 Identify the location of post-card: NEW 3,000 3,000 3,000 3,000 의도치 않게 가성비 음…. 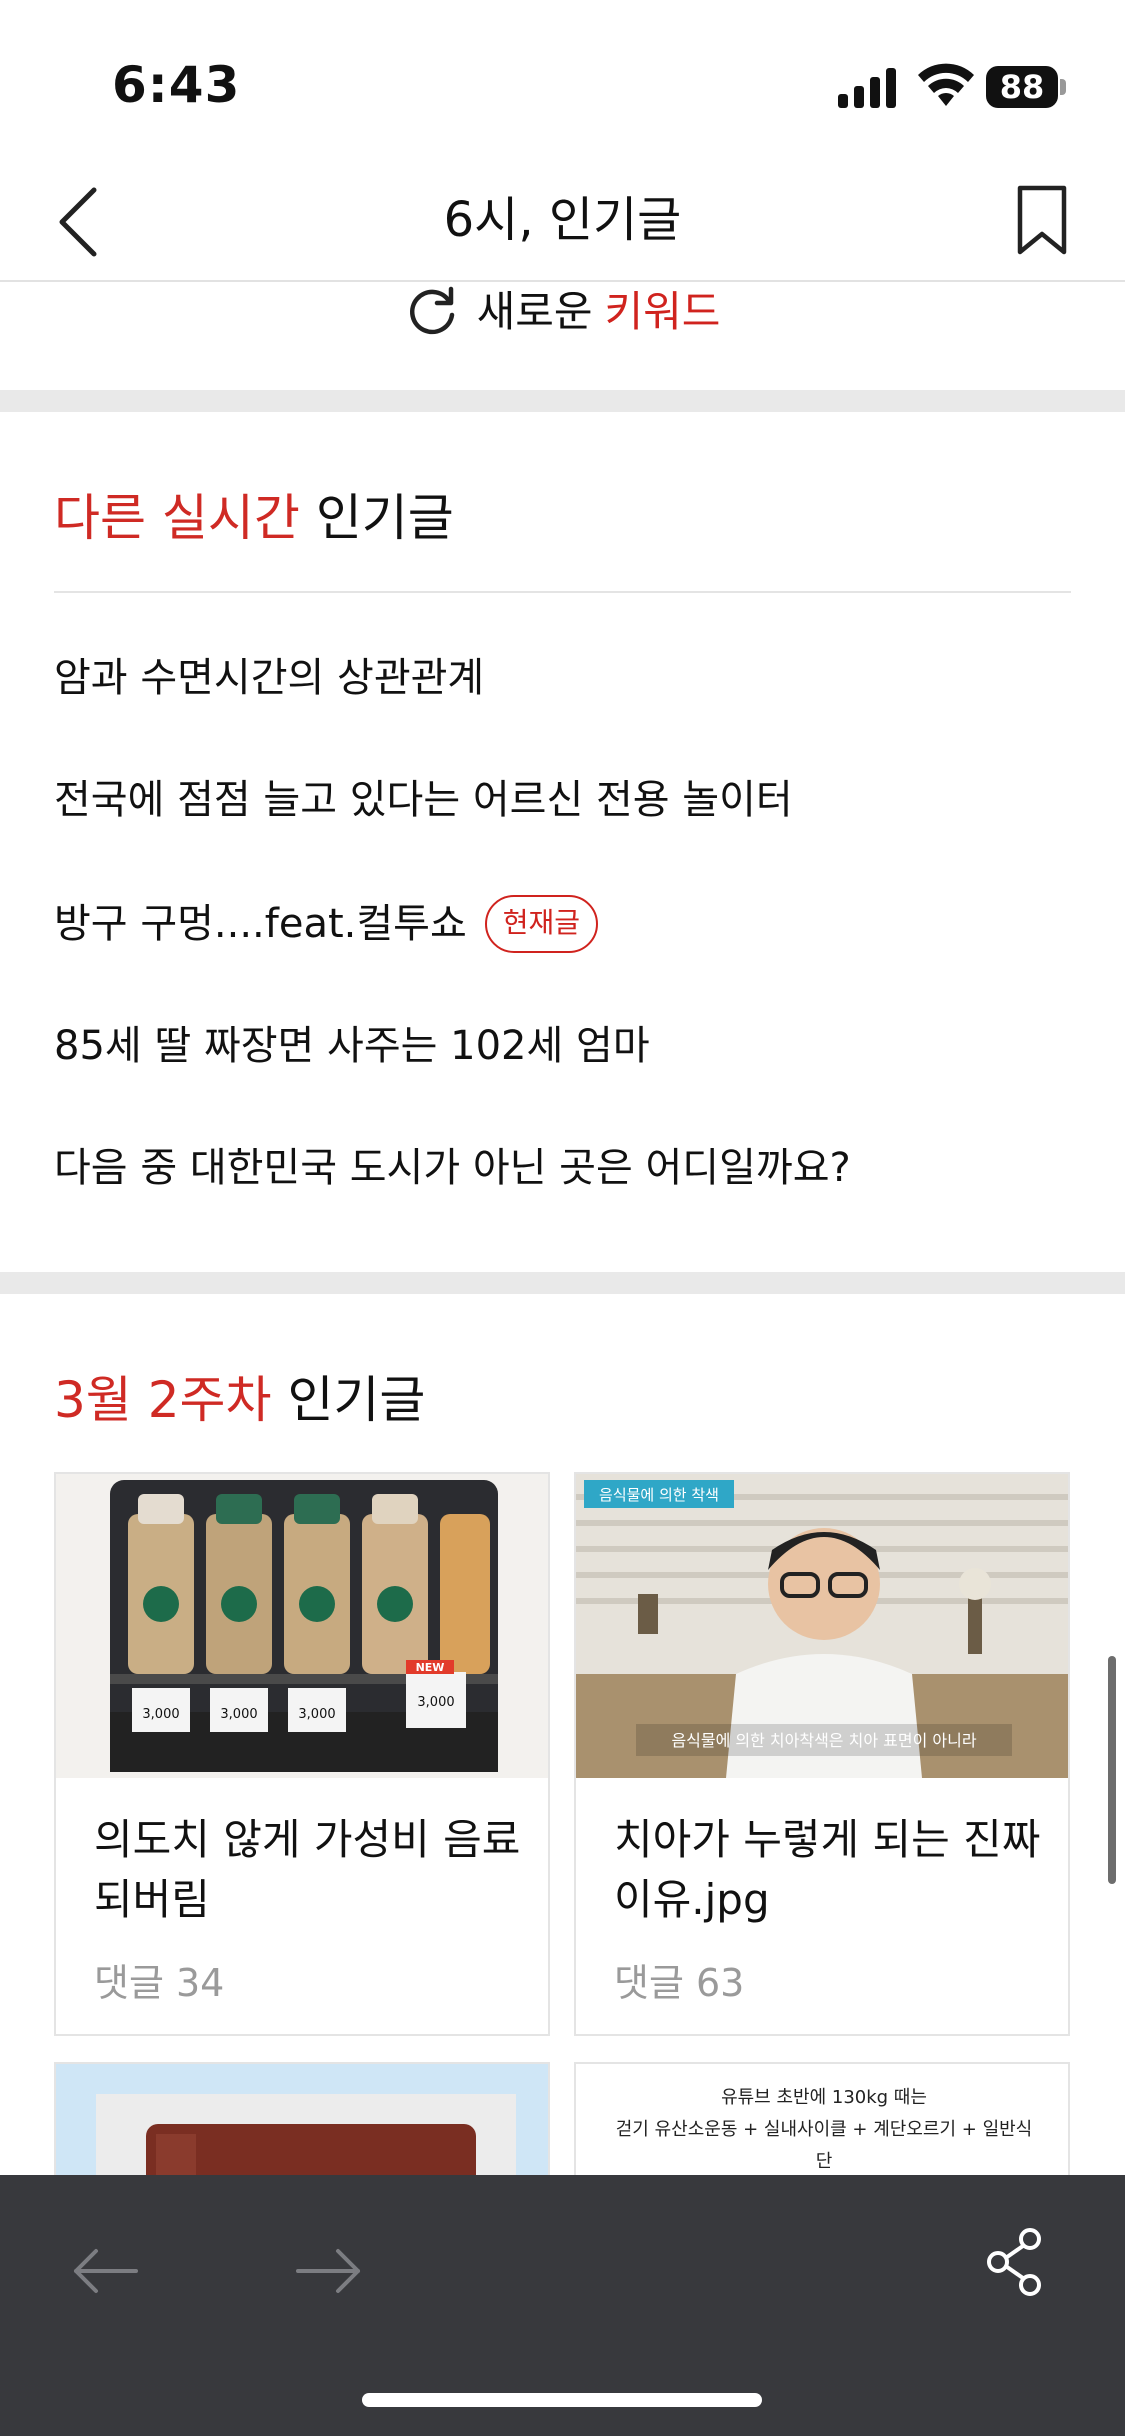
(302, 1754).